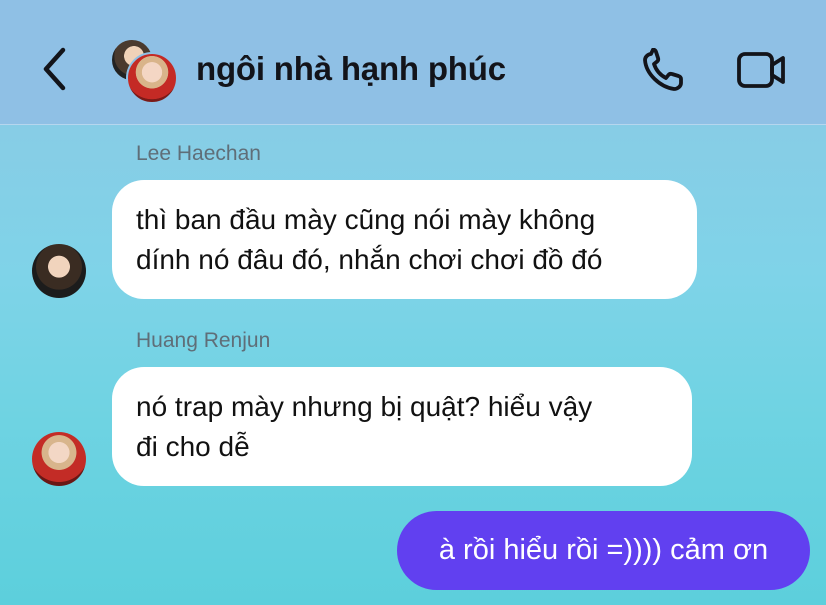 Image resolution: width=826 pixels, height=605 pixels. Describe the element at coordinates (369, 259) in the screenshot. I see `message-text: dính nó đâu đó, nhắn chơi chơi đồ đó` at that location.